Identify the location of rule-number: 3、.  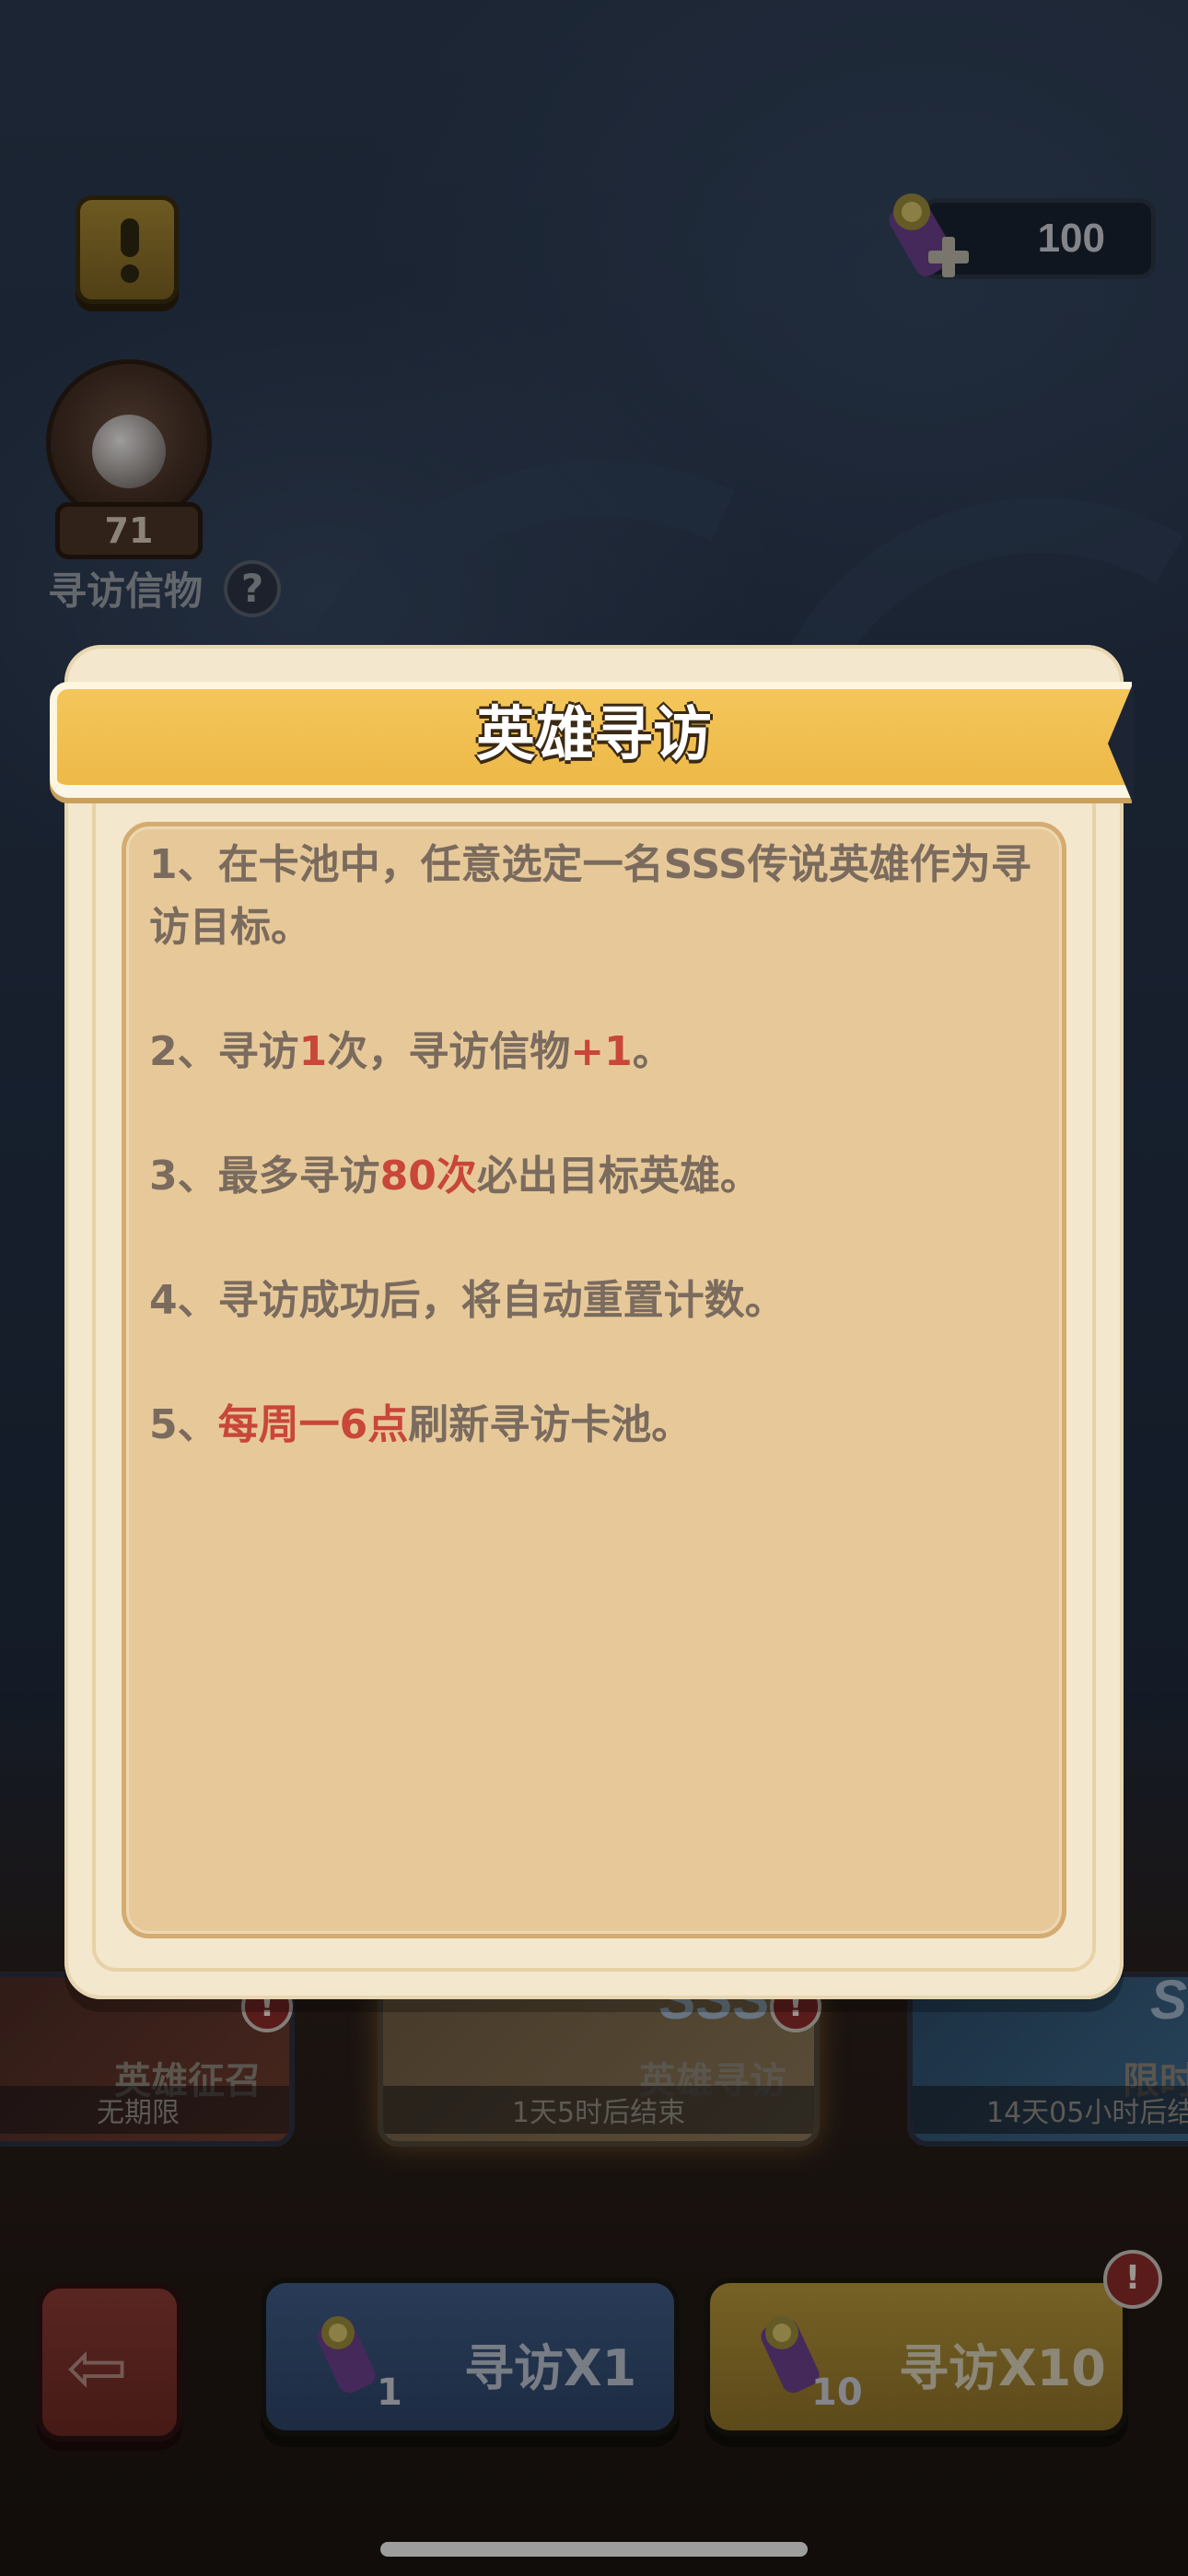
(183, 1176).